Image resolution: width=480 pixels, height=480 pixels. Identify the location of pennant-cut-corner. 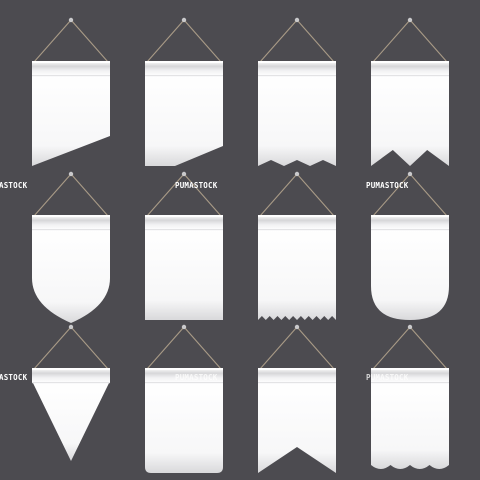
(184, 91).